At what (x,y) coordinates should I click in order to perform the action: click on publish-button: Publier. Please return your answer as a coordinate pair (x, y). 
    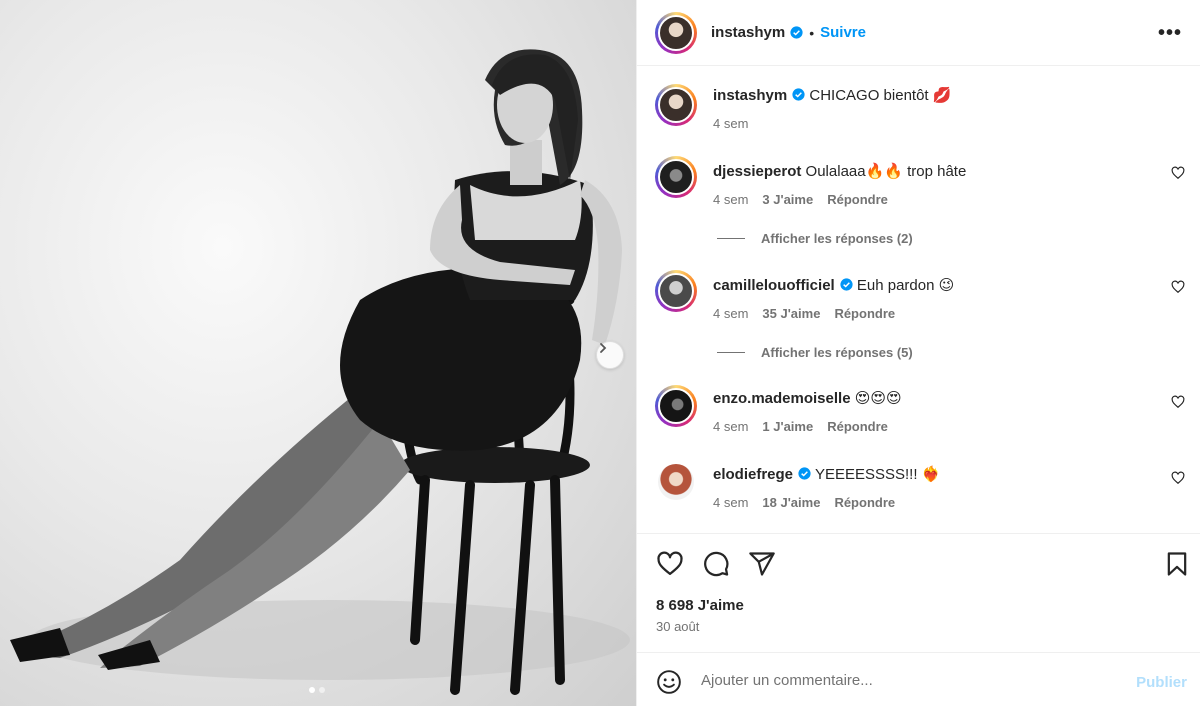
    Looking at the image, I should click on (1161, 682).